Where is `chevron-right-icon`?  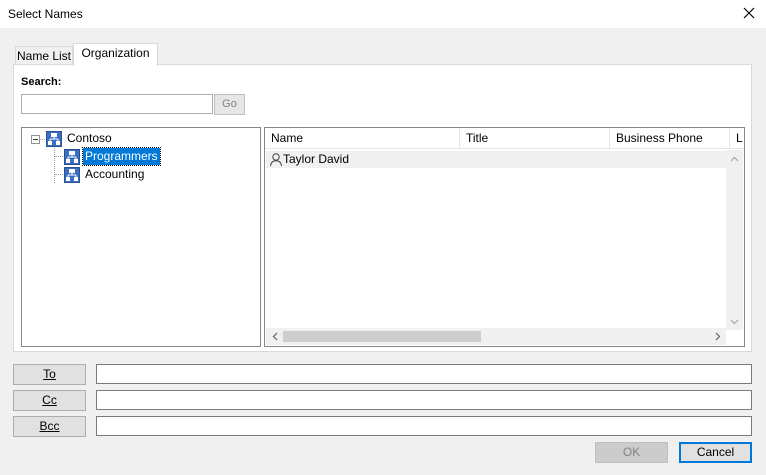 chevron-right-icon is located at coordinates (717, 336).